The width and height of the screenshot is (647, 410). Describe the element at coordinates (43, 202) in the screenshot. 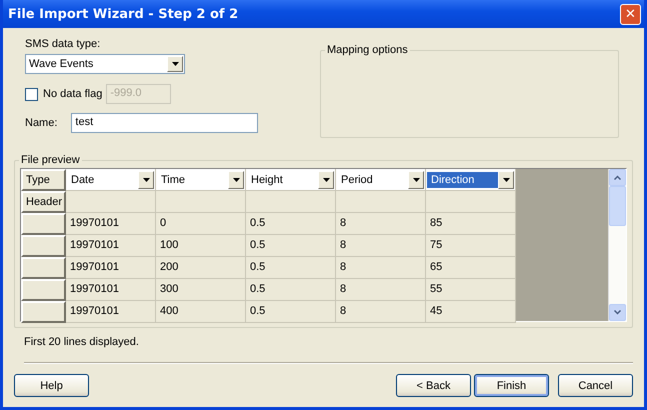

I see `row-header: Header` at that location.